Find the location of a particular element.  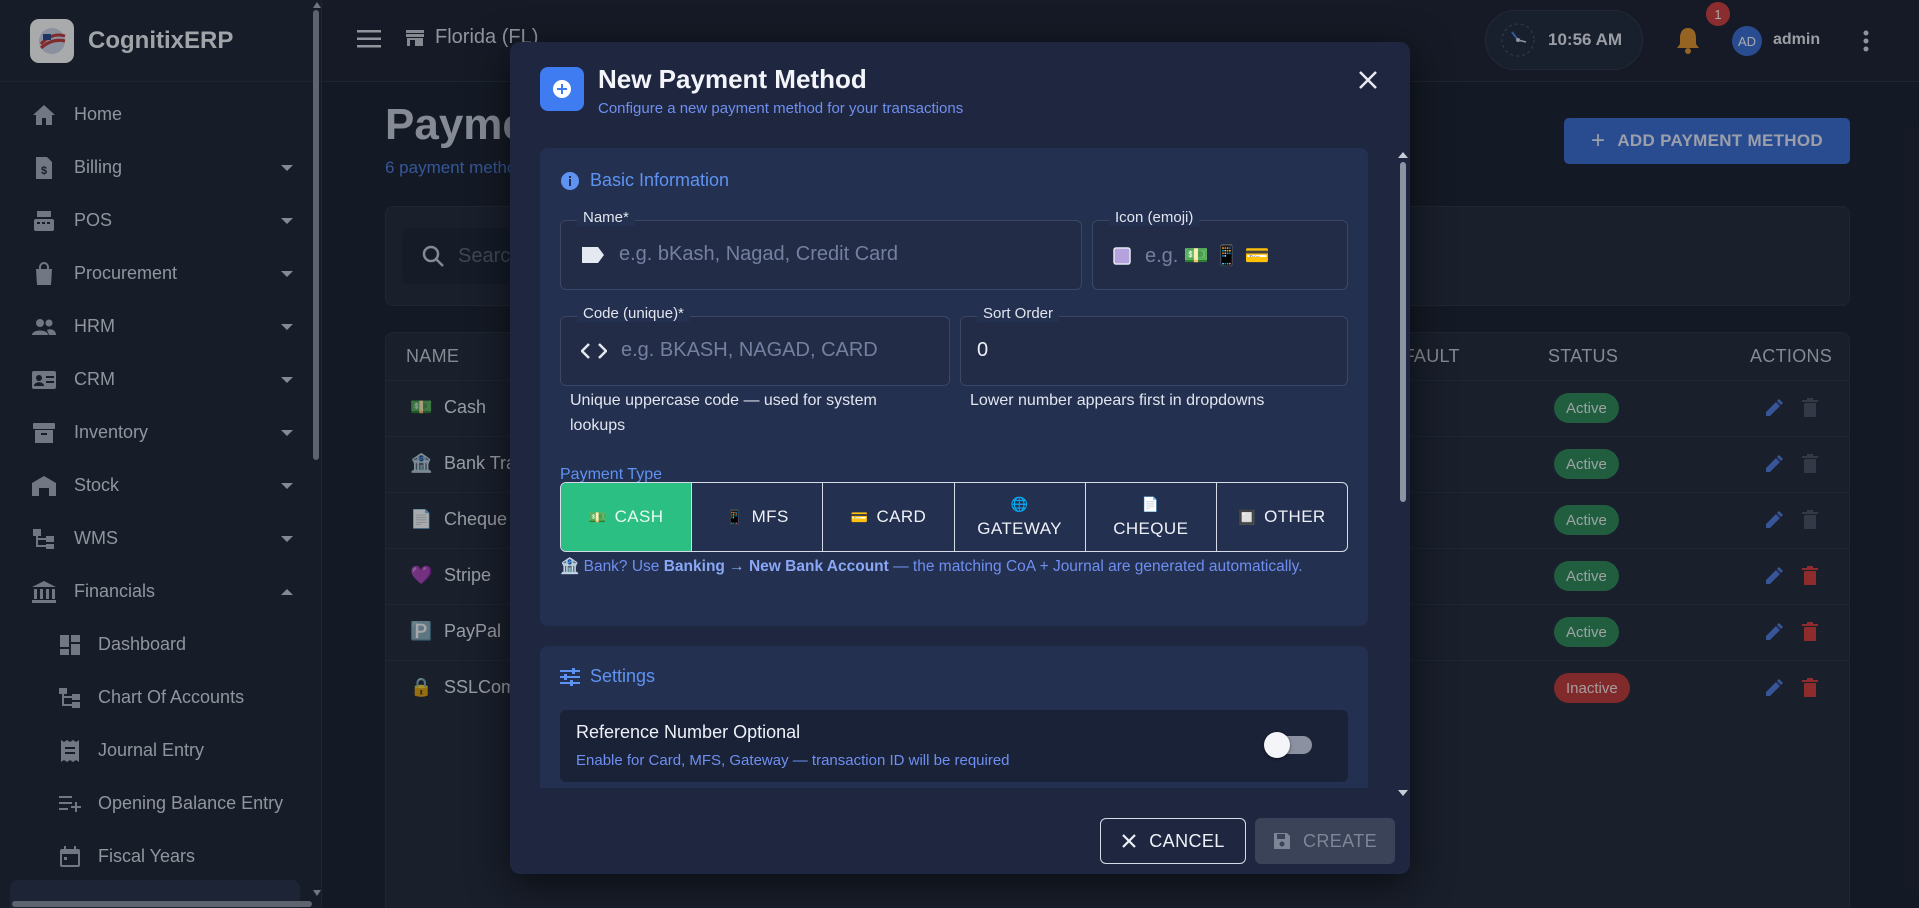

code-field: Code (unique)* e.g. BKASH, NAGAD, CARD is located at coordinates (755, 345).